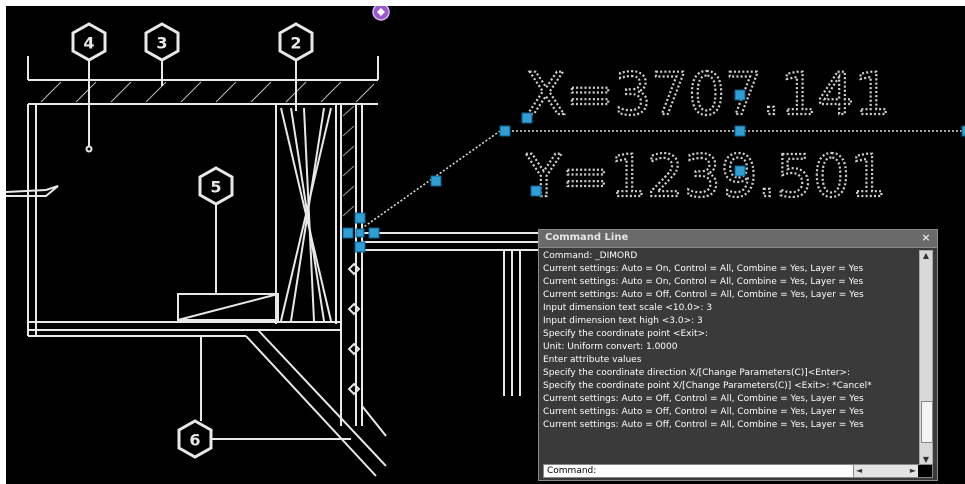 The width and height of the screenshot is (965, 484). I want to click on left-wall, so click(32, 220).